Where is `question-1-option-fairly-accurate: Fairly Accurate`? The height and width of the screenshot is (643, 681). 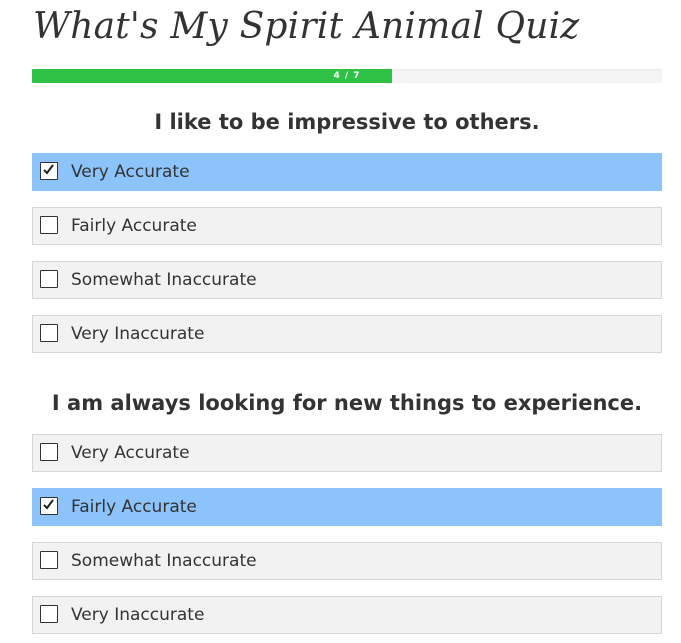 question-1-option-fairly-accurate: Fairly Accurate is located at coordinates (347, 226).